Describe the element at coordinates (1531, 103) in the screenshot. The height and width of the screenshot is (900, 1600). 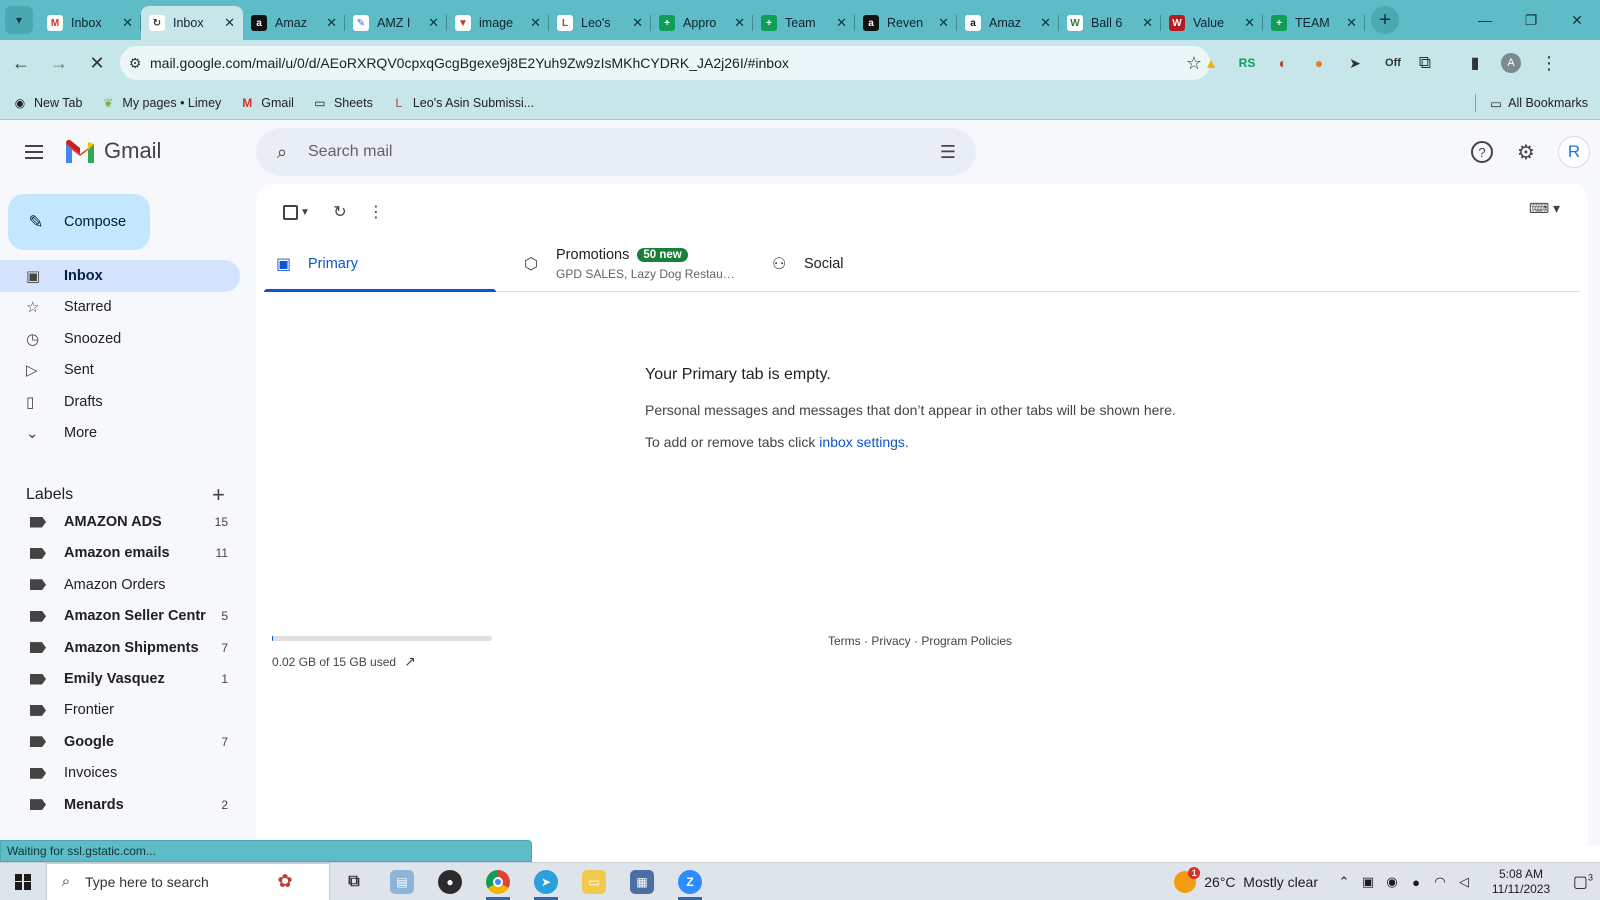
I see `all-bookmarks: ▭ All Bookmarks` at that location.